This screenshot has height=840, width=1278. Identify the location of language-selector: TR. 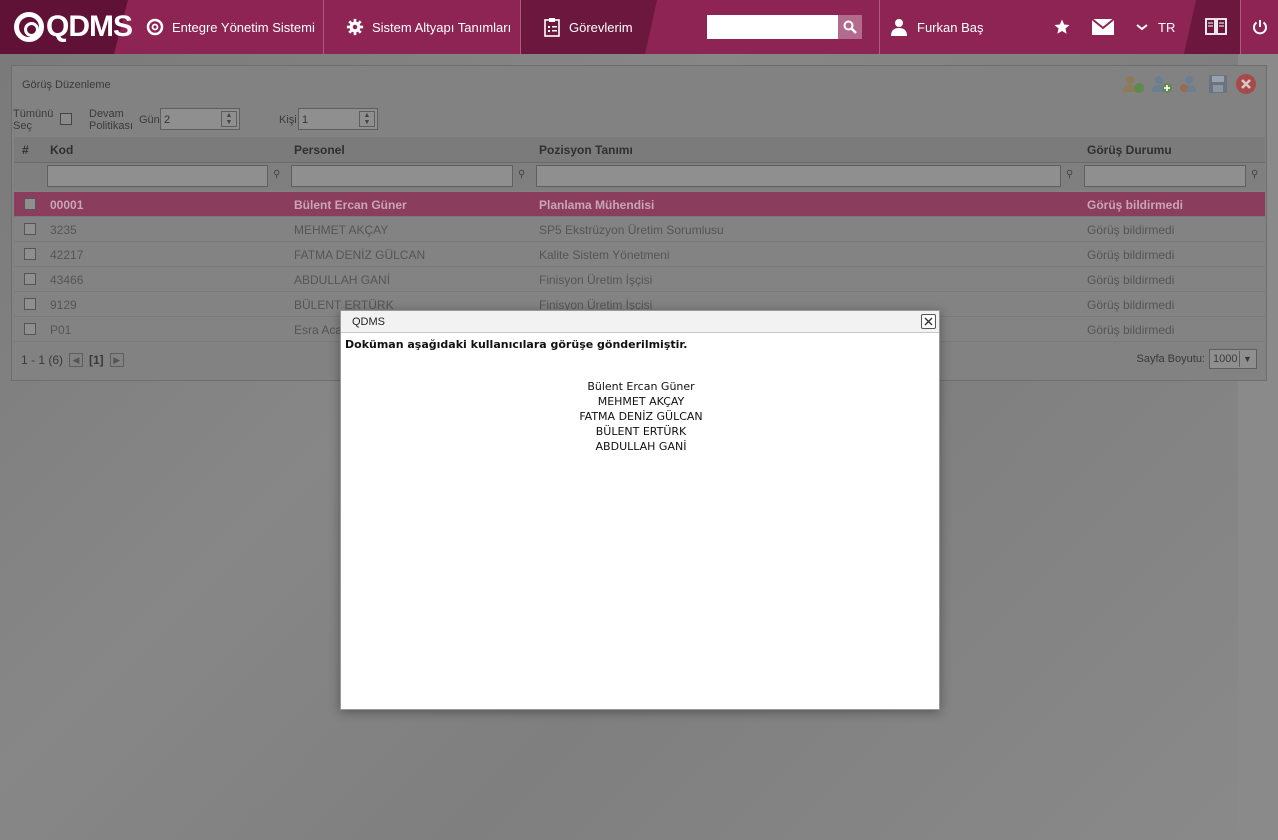
(1166, 27).